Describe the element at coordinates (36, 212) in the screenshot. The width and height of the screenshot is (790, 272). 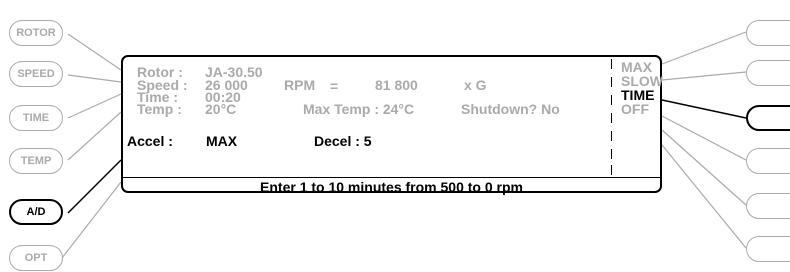
I see `accel-decel-button: A/D` at that location.